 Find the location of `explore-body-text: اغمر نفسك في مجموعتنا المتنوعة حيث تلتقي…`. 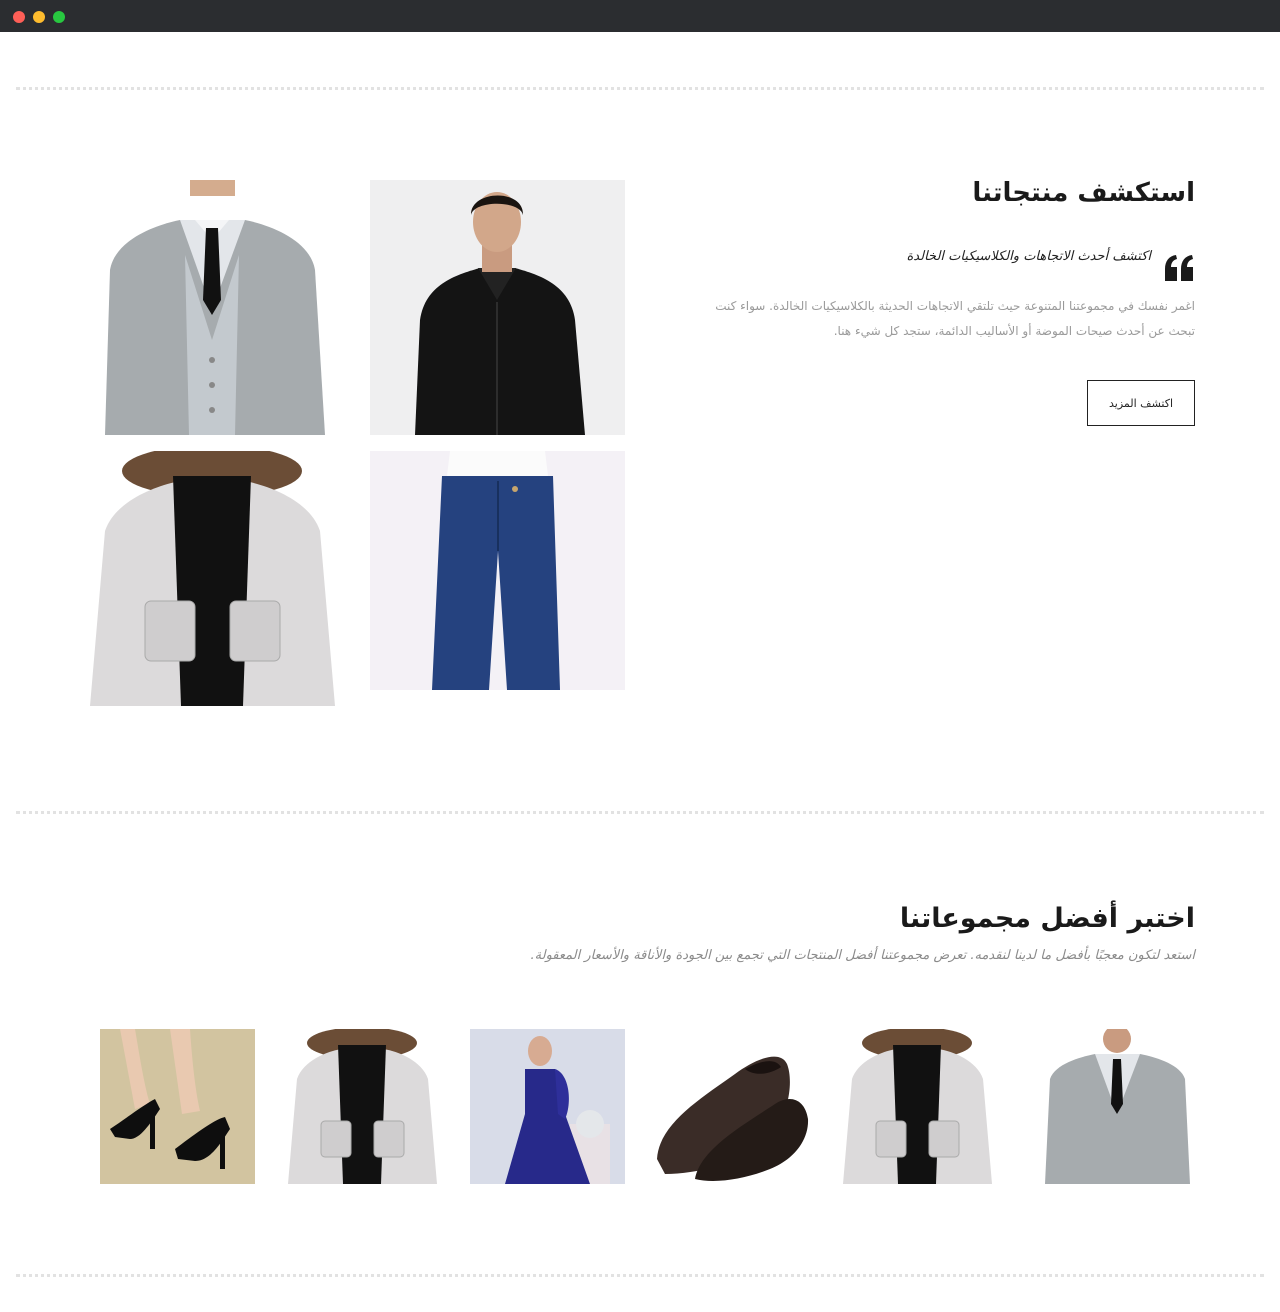

explore-body-text: اغمر نفسك في مجموعتنا المتنوعة حيث تلتقي… is located at coordinates (955, 318).